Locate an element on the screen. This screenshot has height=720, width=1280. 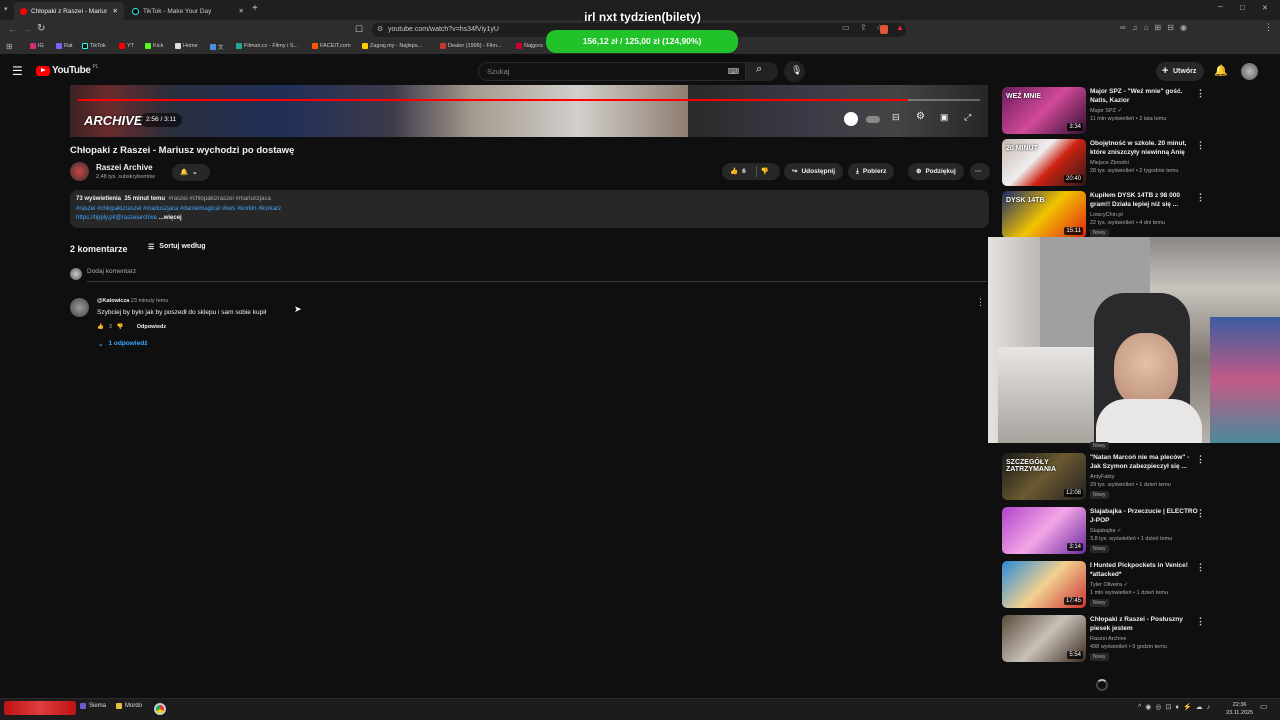
taskbar-app: Mordo is located at coordinates (129, 706).